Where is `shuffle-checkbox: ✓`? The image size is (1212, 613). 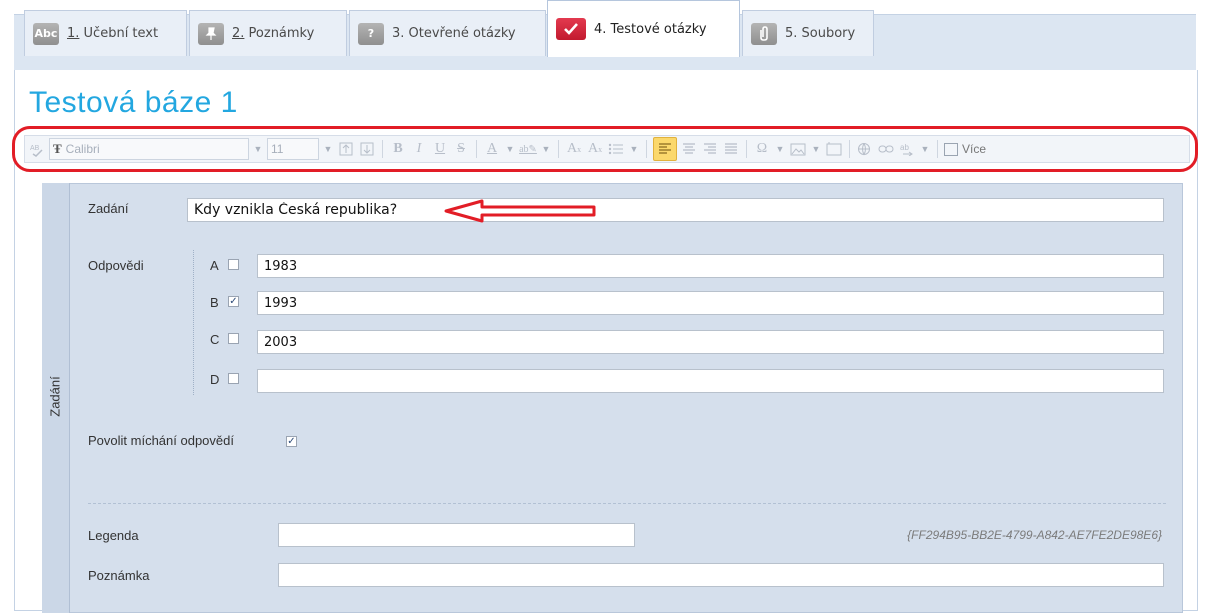 shuffle-checkbox: ✓ is located at coordinates (291, 441).